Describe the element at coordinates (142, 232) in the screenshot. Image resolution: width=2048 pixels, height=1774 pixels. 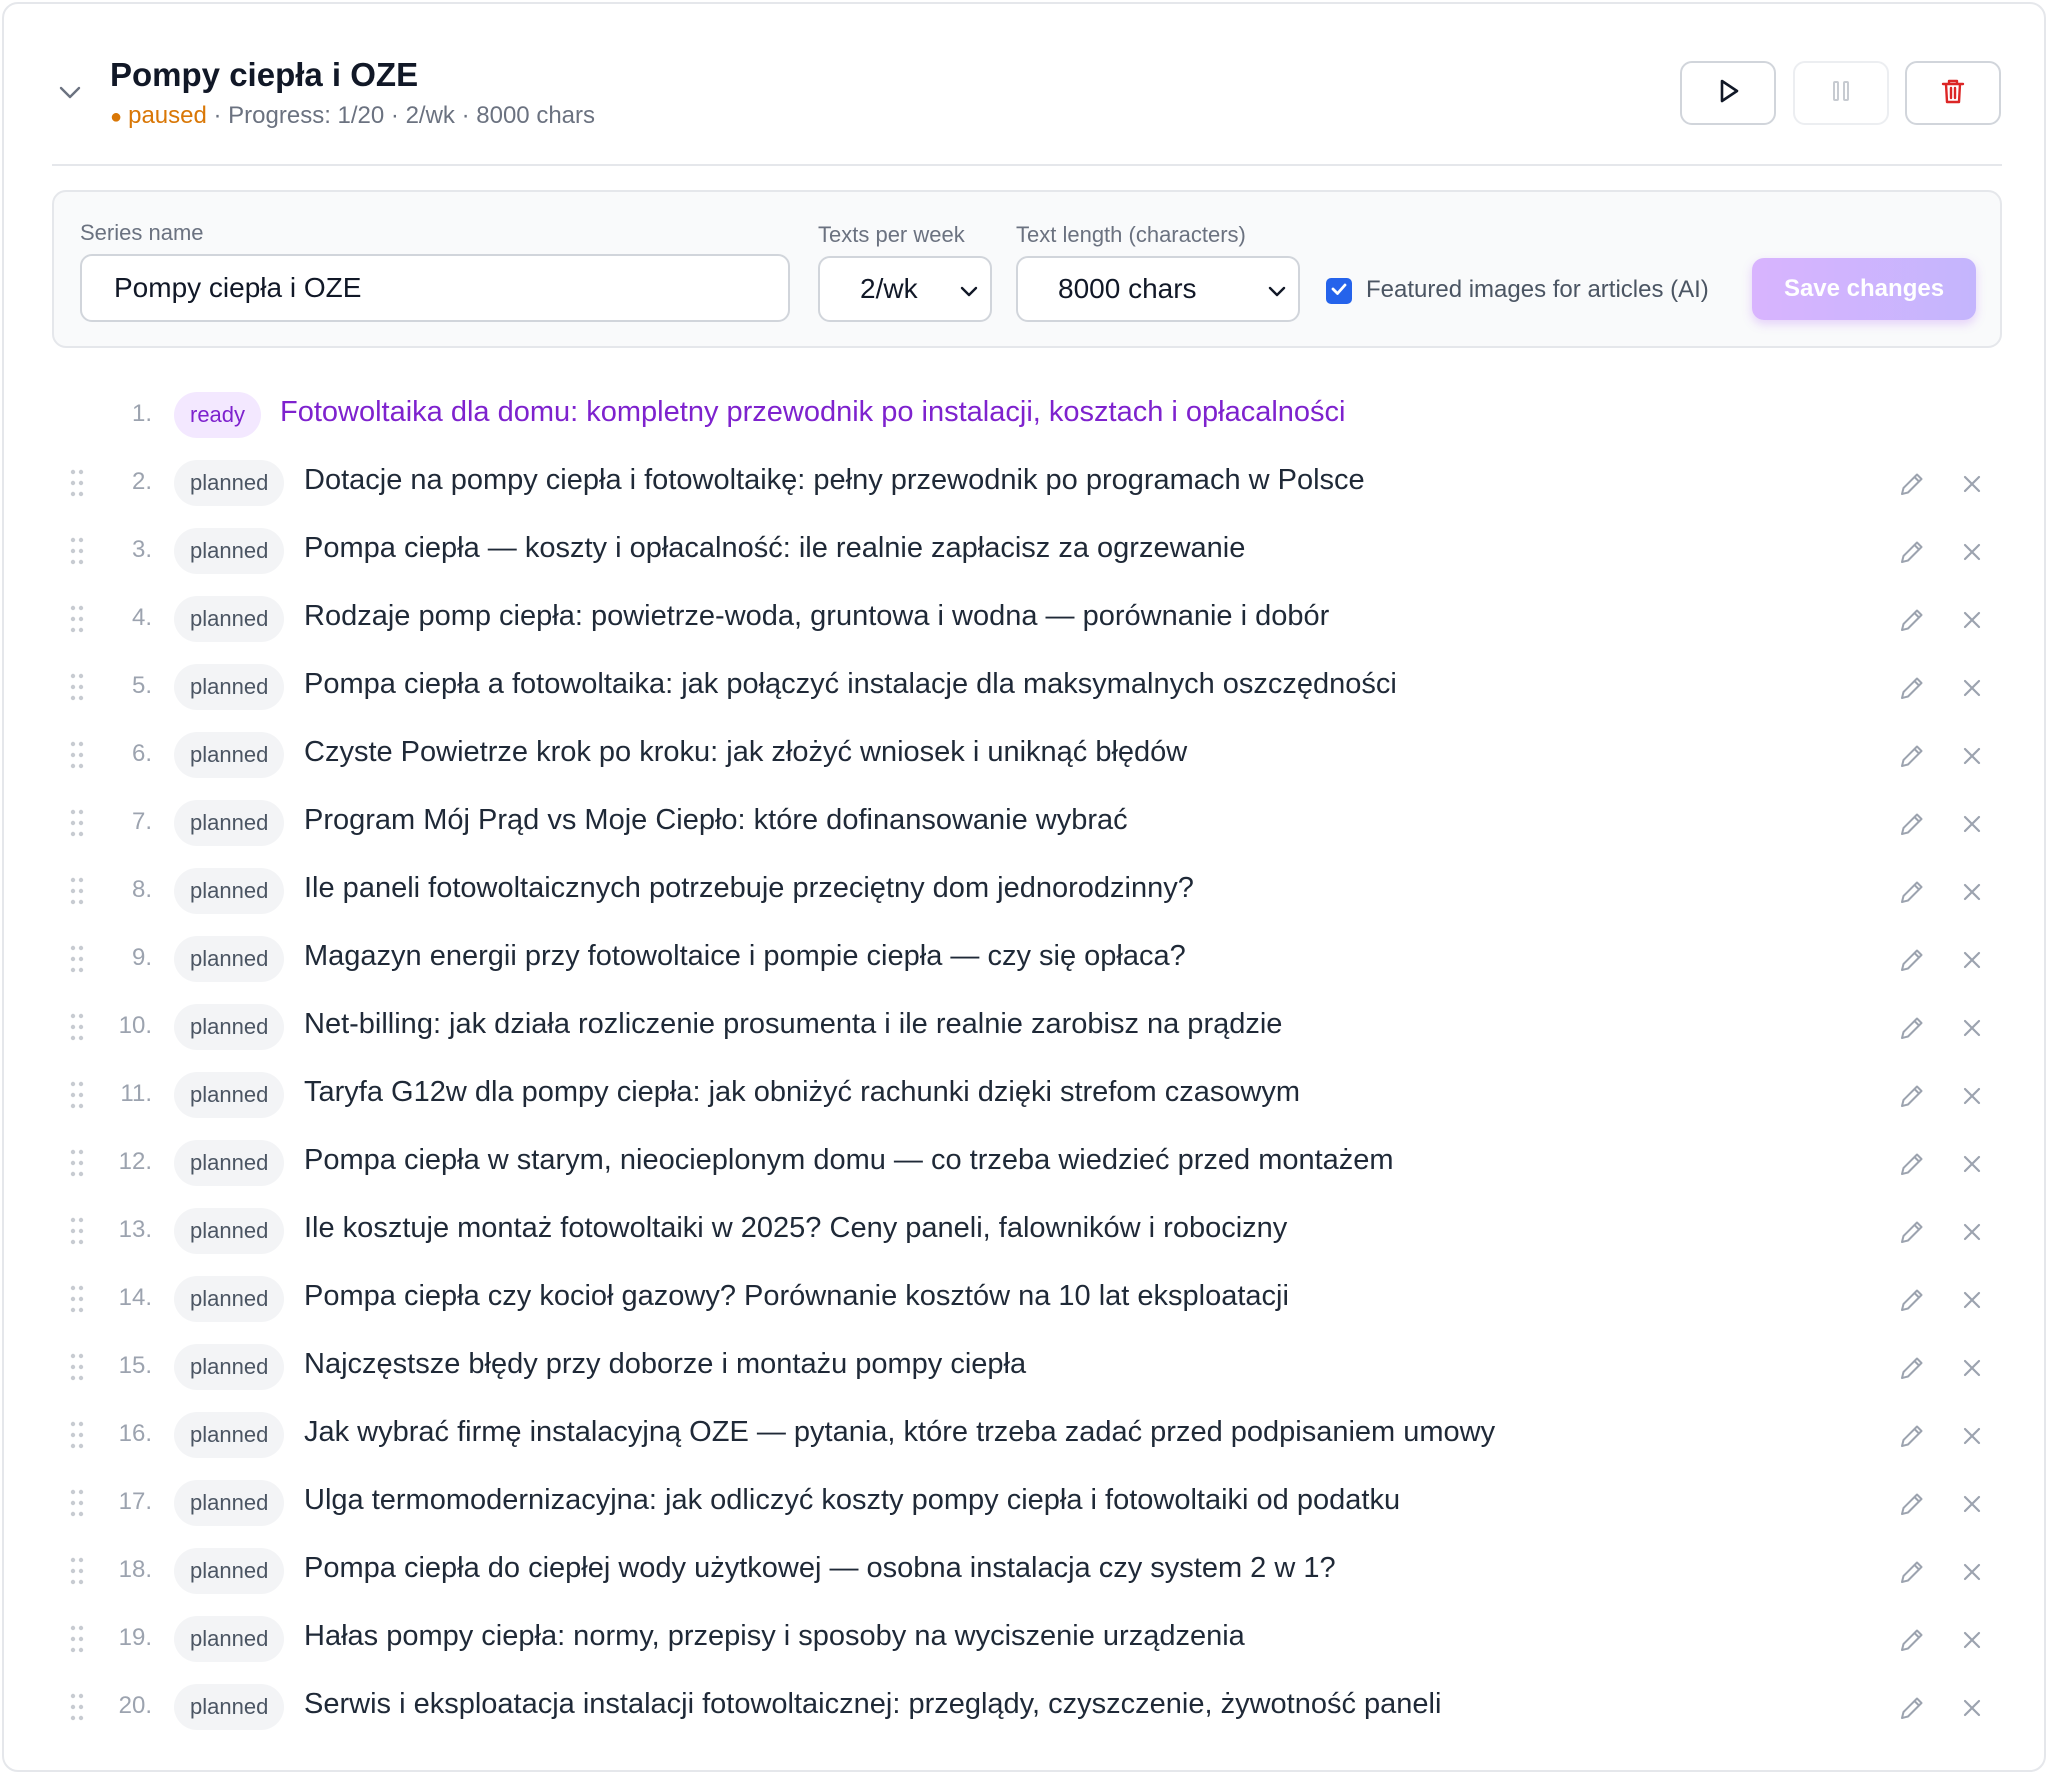
I see `series-name-label: Series name` at that location.